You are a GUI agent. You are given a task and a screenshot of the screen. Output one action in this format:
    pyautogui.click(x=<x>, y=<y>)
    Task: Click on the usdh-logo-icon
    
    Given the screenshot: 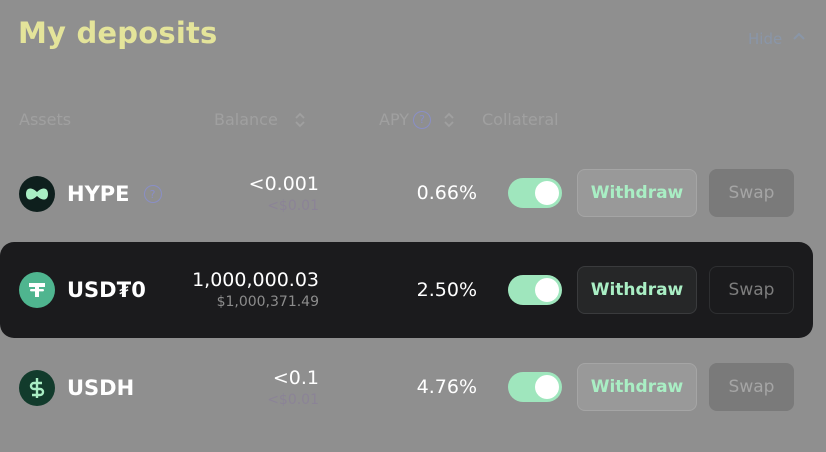 What is the action you would take?
    pyautogui.click(x=37, y=388)
    